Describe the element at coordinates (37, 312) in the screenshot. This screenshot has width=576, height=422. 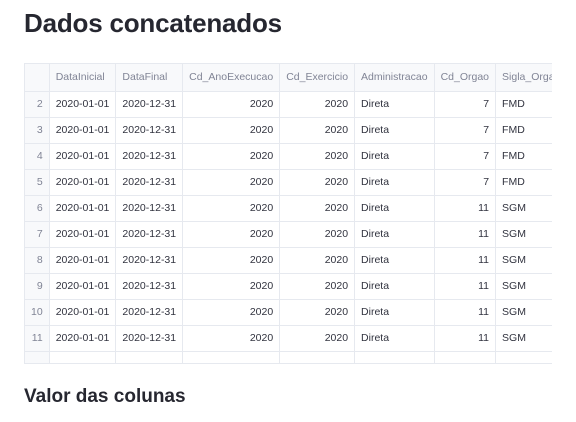
I see `row-index: 10` at that location.